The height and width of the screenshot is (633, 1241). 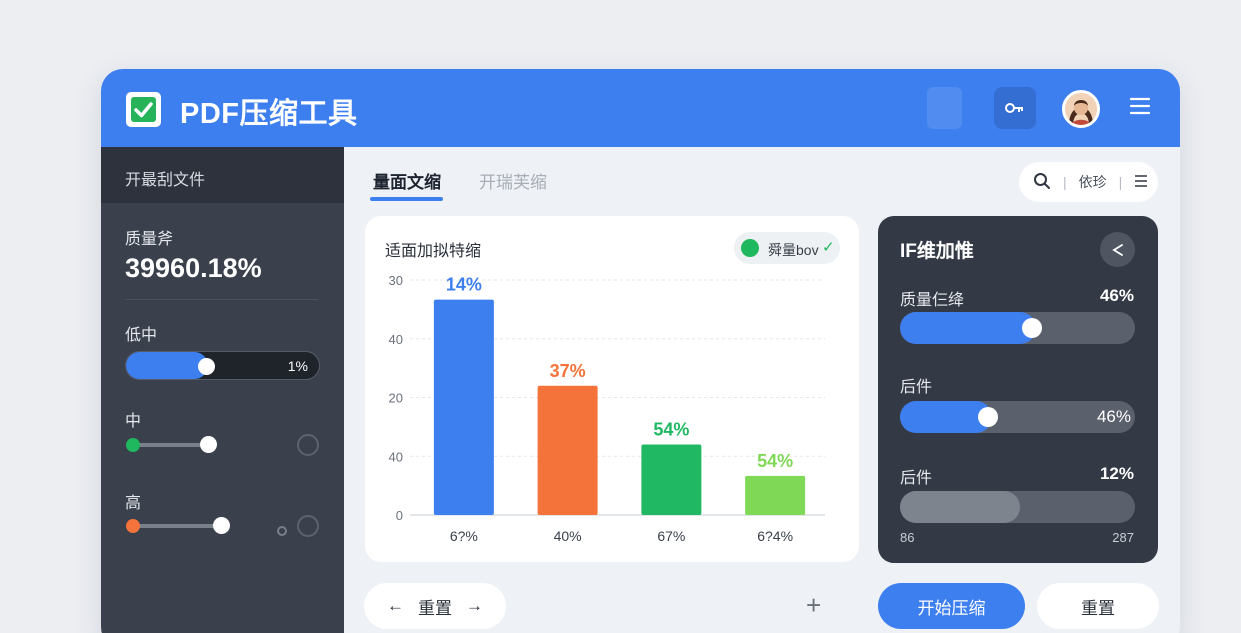 I want to click on y-tick-label: 0, so click(x=399, y=515).